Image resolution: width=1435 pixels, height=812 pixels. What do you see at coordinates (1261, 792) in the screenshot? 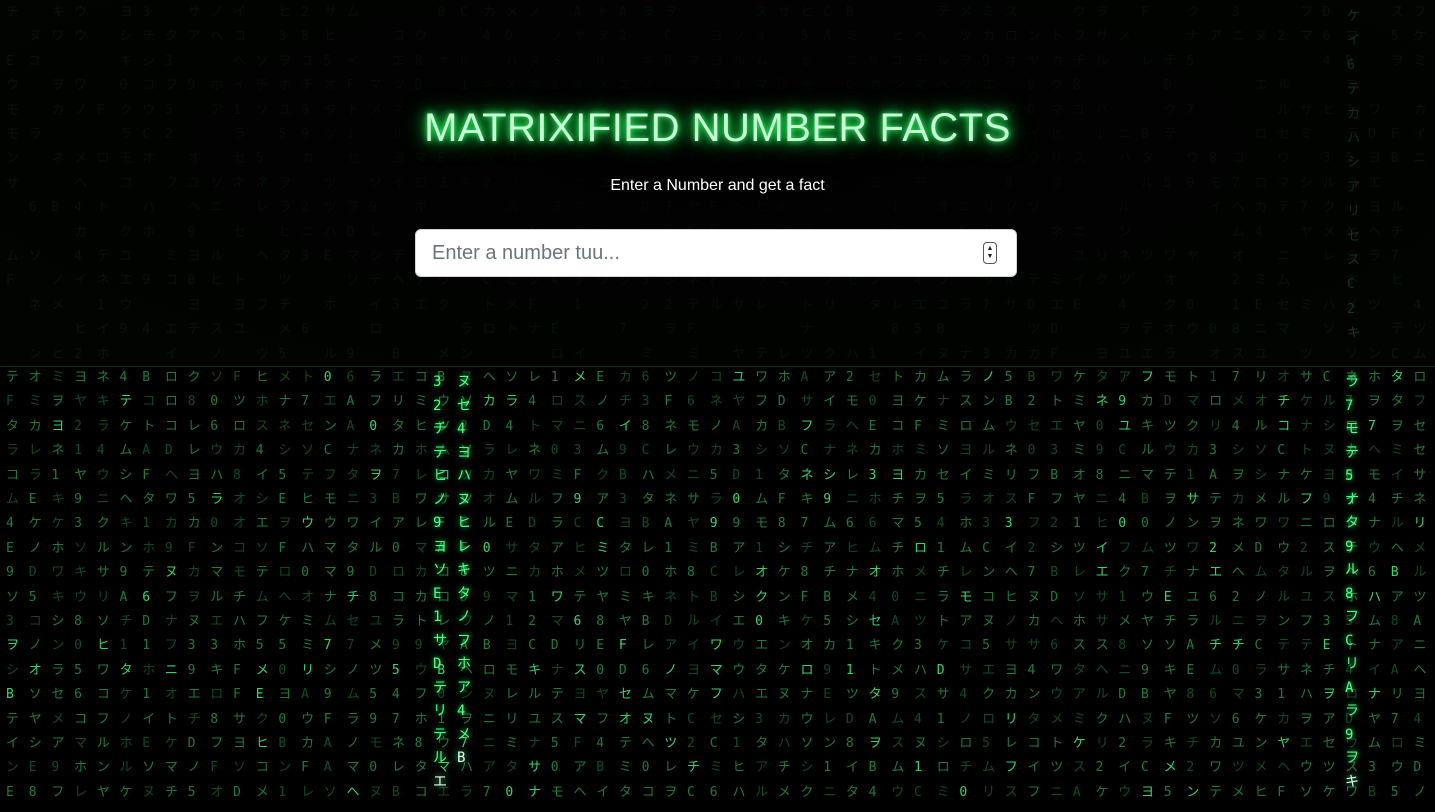
I see `rain-glyph: ヒ` at bounding box center [1261, 792].